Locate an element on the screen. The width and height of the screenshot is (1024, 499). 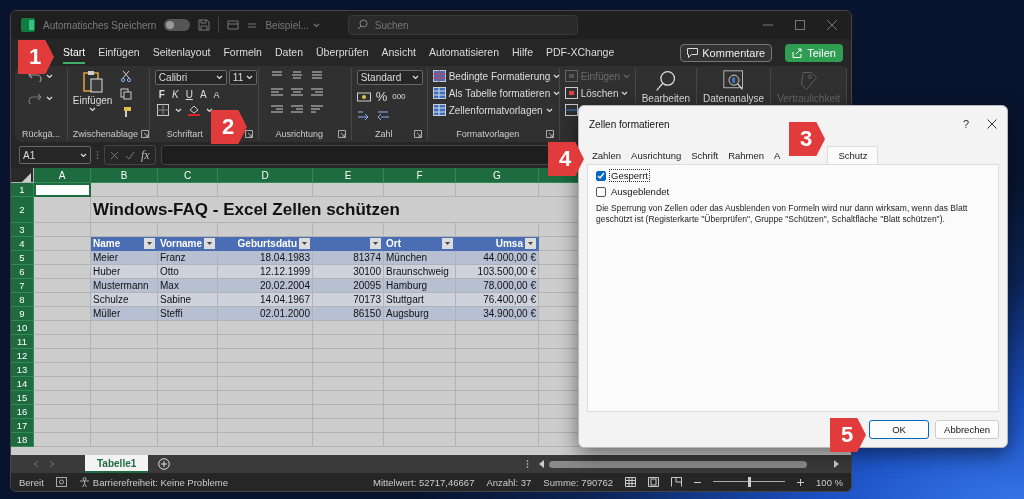
column-header: A is located at coordinates (62, 175).